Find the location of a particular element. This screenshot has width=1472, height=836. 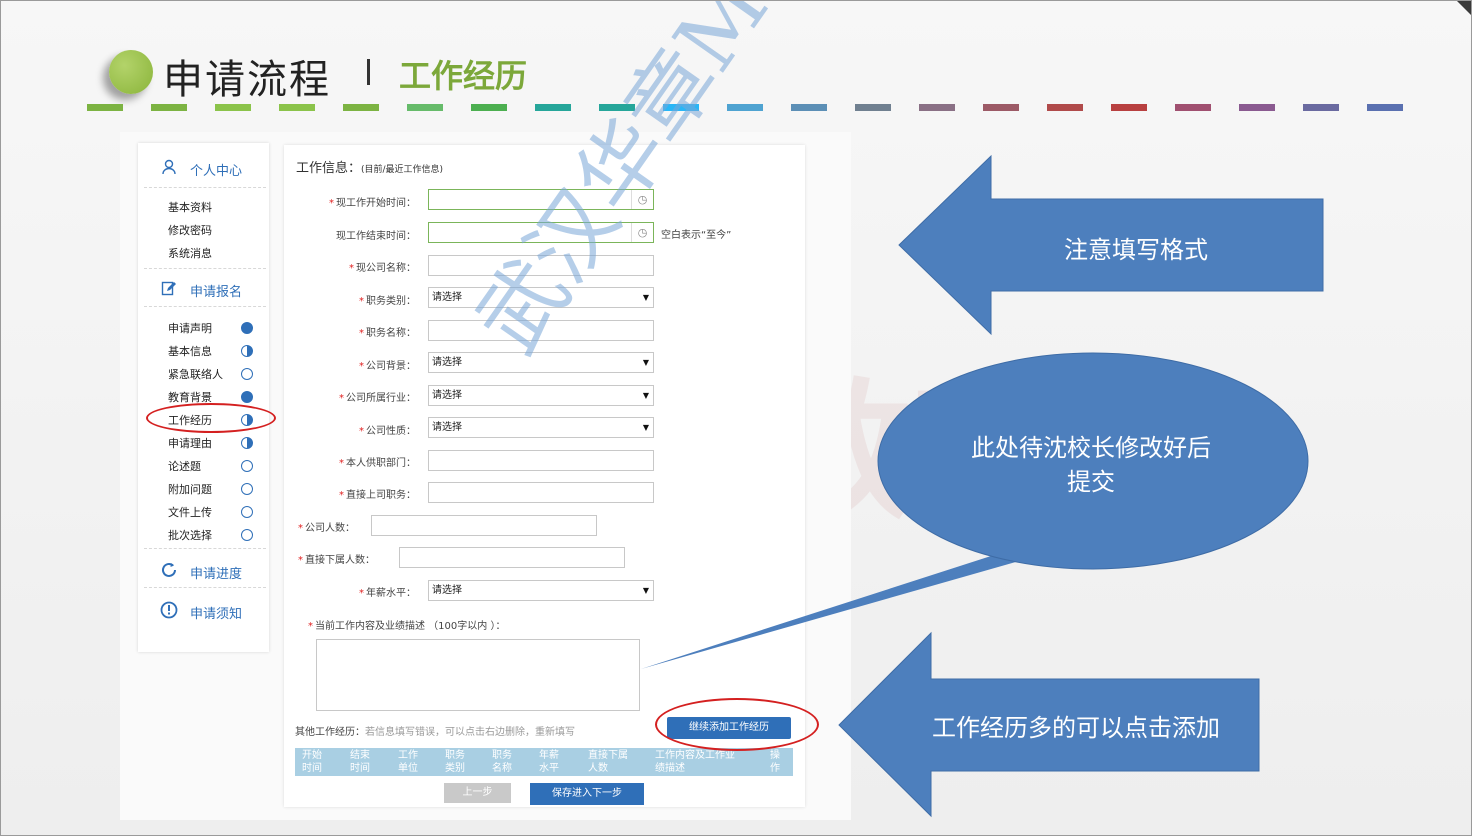

submit-note-text: 此处待沈校长修改好后 提交 is located at coordinates (1091, 465).